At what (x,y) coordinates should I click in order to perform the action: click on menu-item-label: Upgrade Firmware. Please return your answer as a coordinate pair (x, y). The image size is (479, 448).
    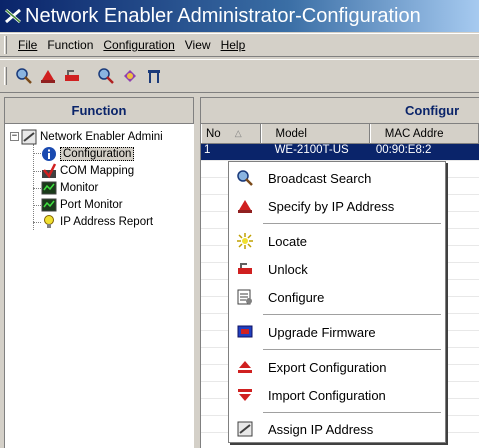
    Looking at the image, I should click on (322, 332).